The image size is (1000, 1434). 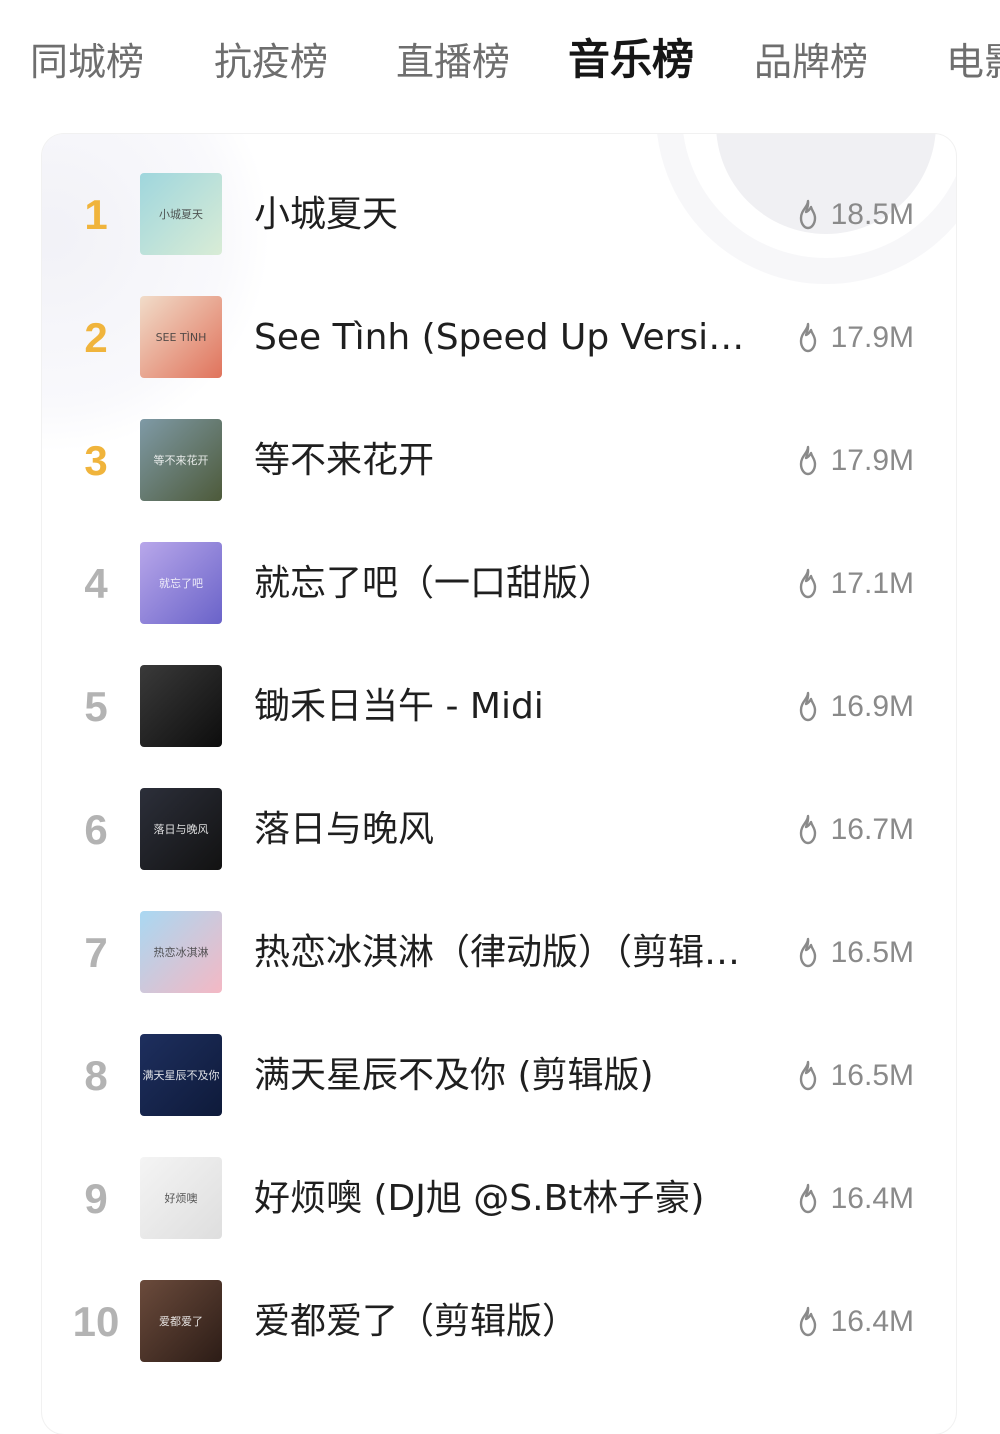 I want to click on song-title: 锄禾日当午 - Midi, so click(x=399, y=706).